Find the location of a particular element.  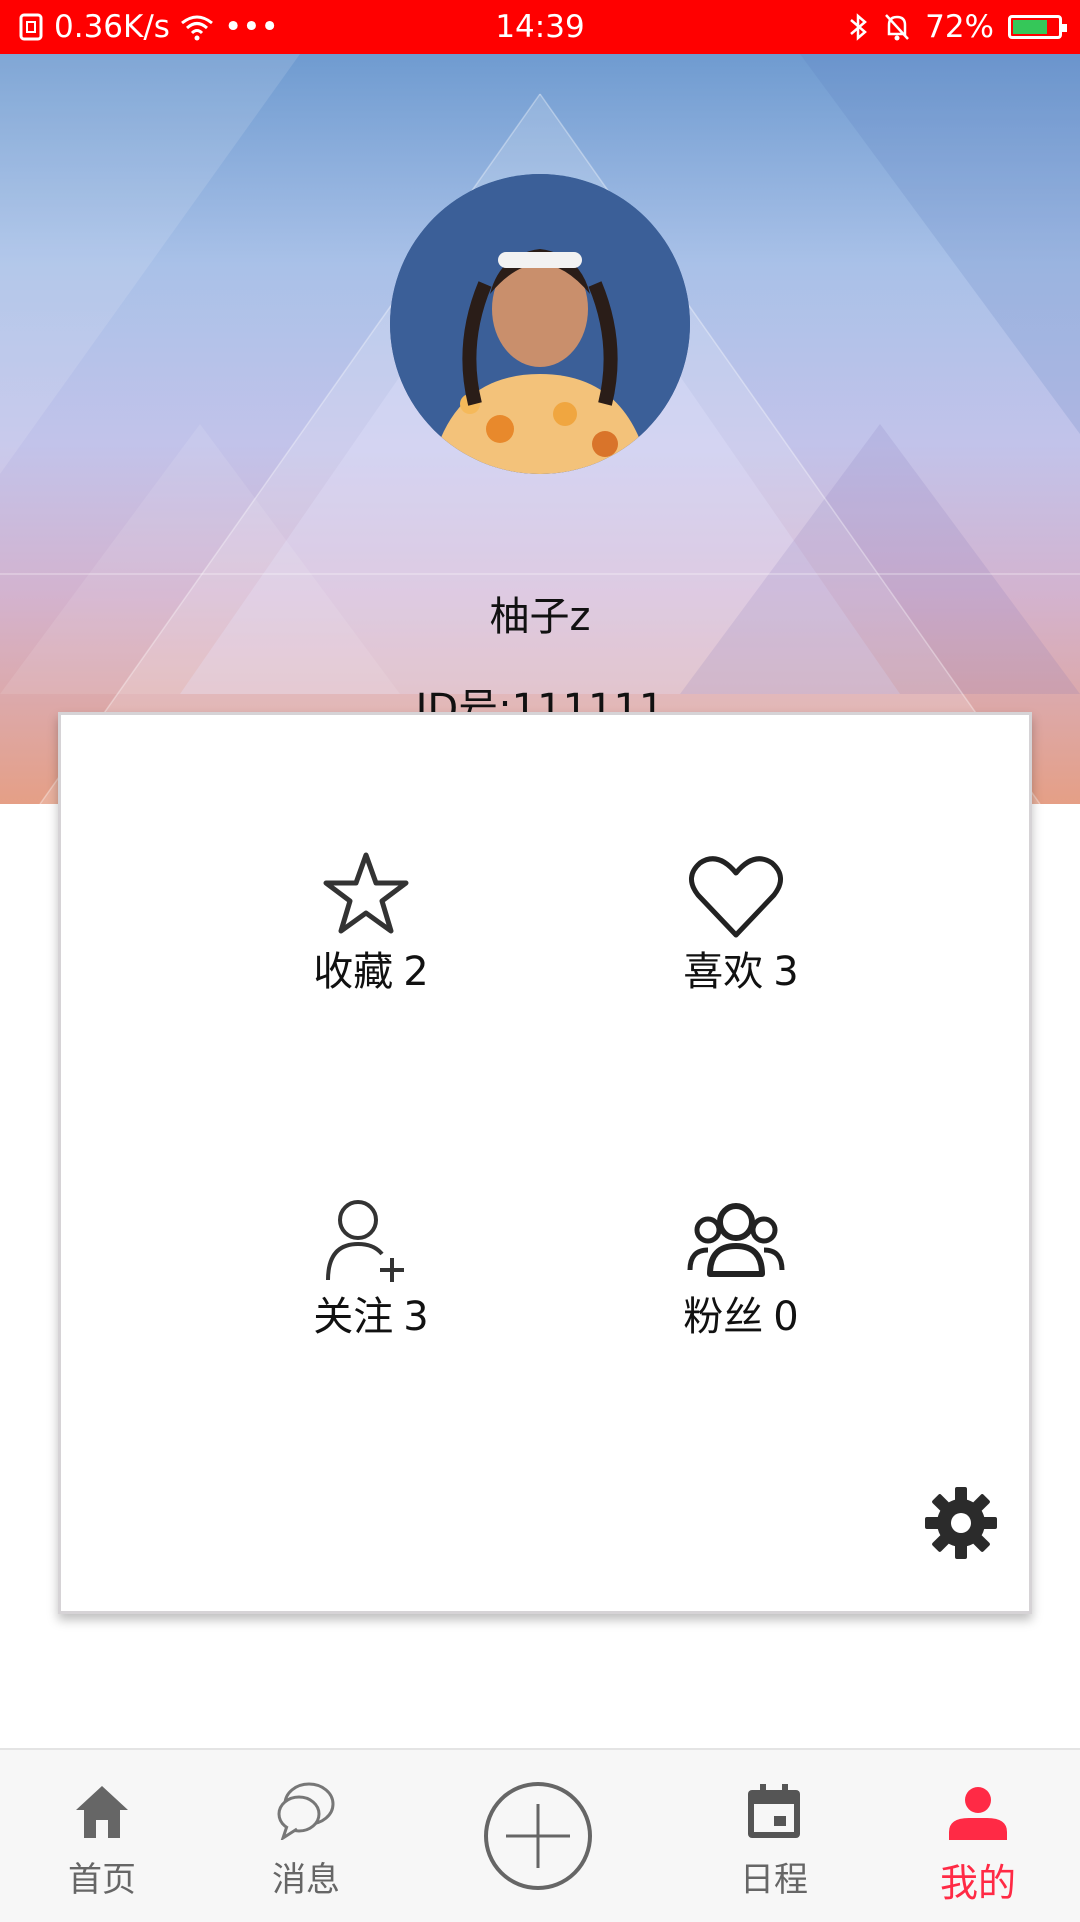

stat-favorites: 收藏 2 is located at coordinates (366, 921).